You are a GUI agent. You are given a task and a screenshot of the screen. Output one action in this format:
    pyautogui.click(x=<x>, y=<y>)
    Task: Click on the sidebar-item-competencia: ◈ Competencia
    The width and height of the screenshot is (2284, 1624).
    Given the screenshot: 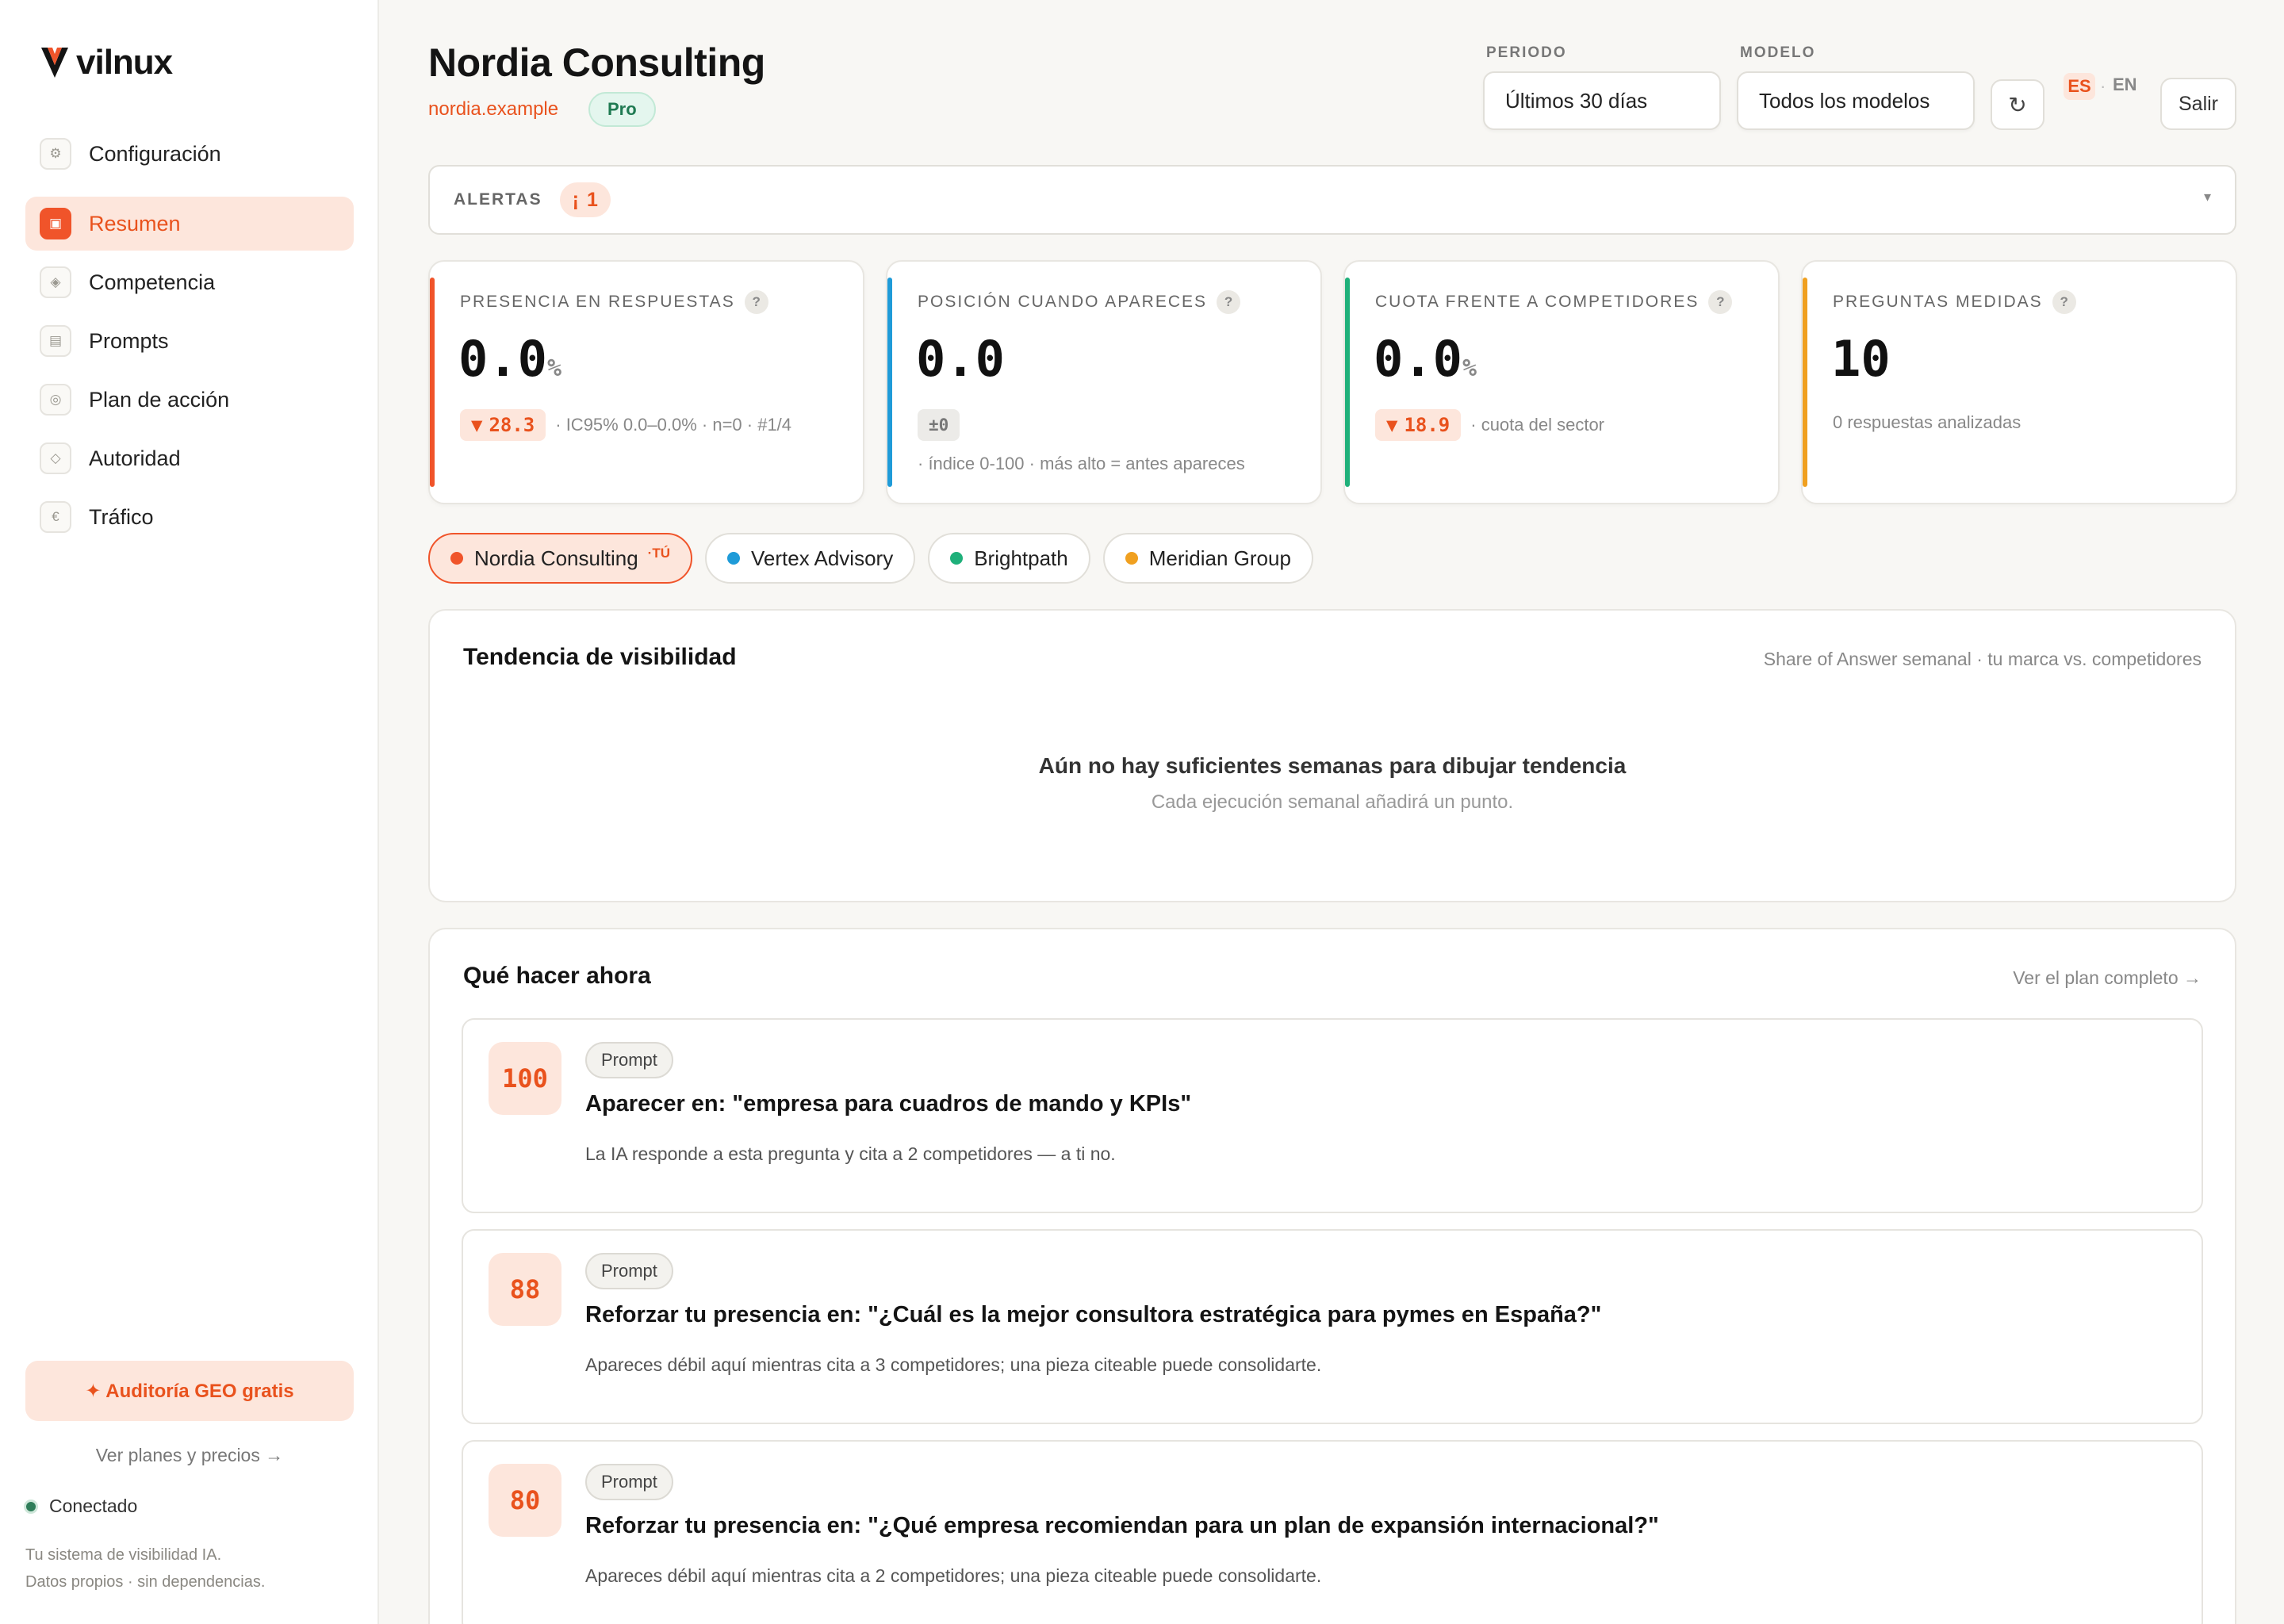 What is the action you would take?
    pyautogui.click(x=189, y=282)
    